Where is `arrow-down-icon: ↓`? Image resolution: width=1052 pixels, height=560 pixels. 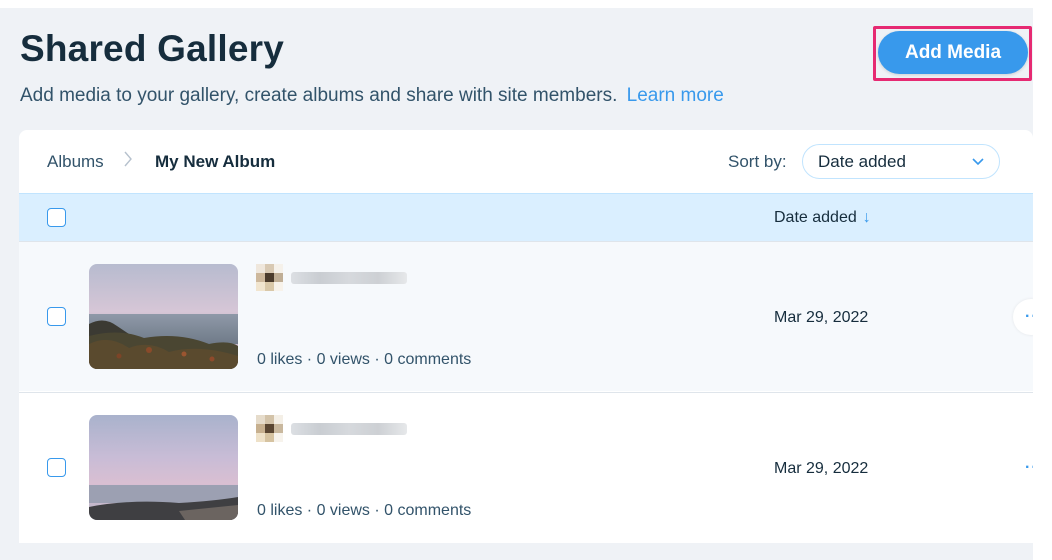
arrow-down-icon: ↓ is located at coordinates (866, 217).